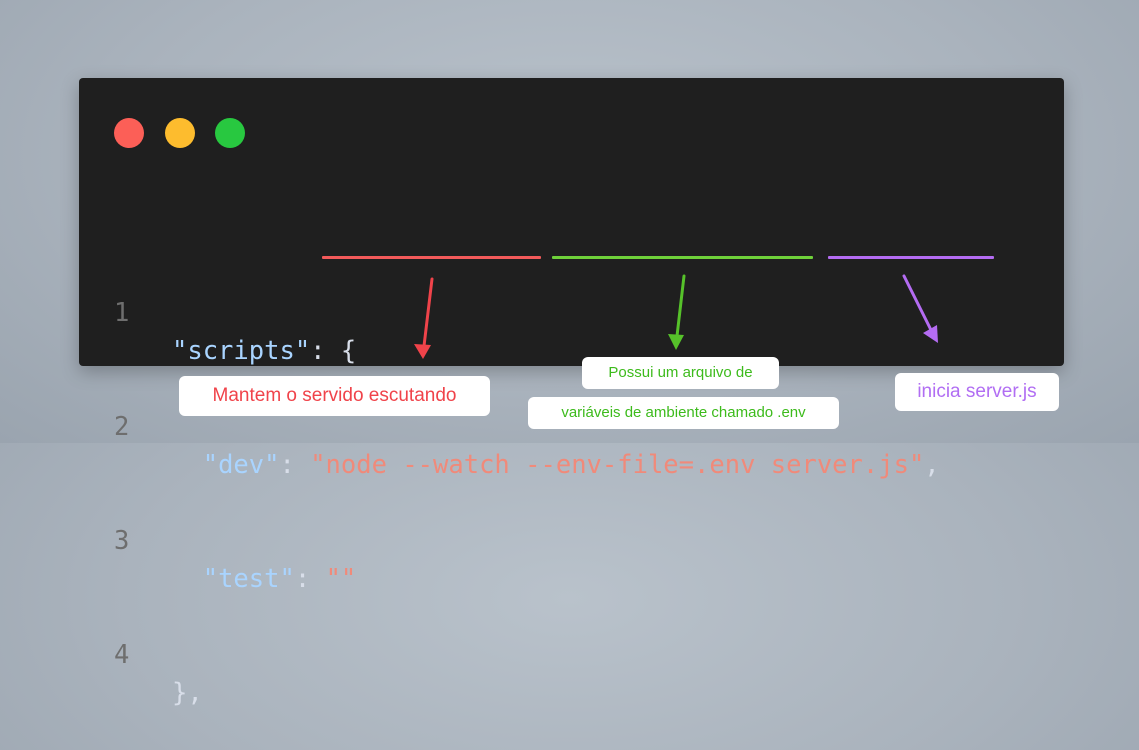  Describe the element at coordinates (217, 311) in the screenshot. I see `code-line: 1 "scripts": {` at that location.